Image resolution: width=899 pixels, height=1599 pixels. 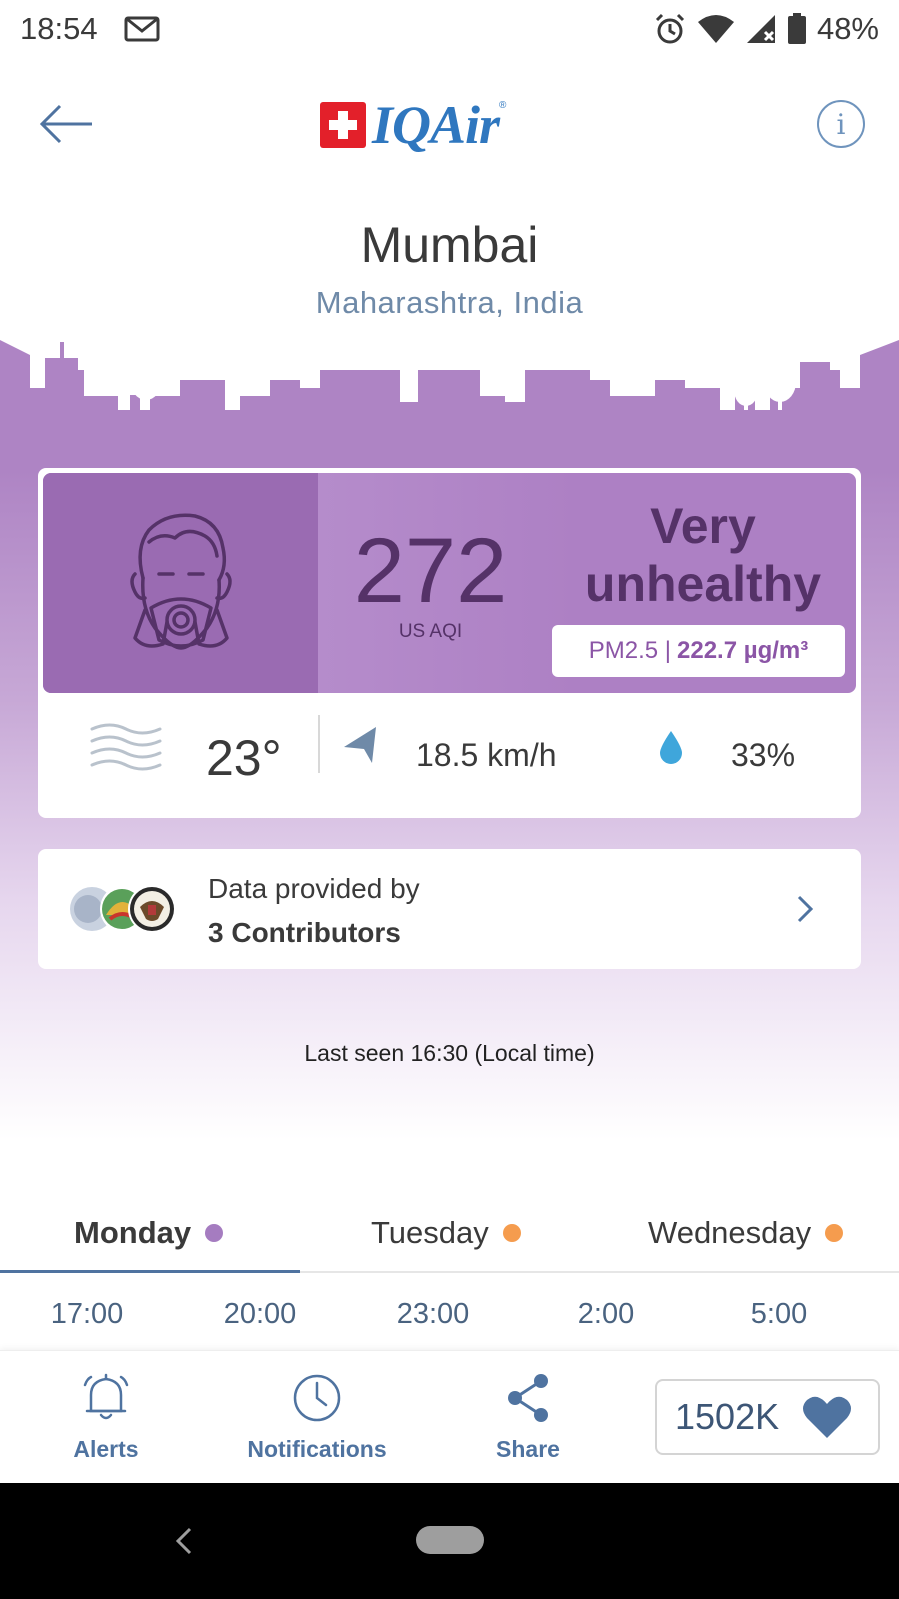 What do you see at coordinates (430, 1232) in the screenshot?
I see `tab-label: Tuesday` at bounding box center [430, 1232].